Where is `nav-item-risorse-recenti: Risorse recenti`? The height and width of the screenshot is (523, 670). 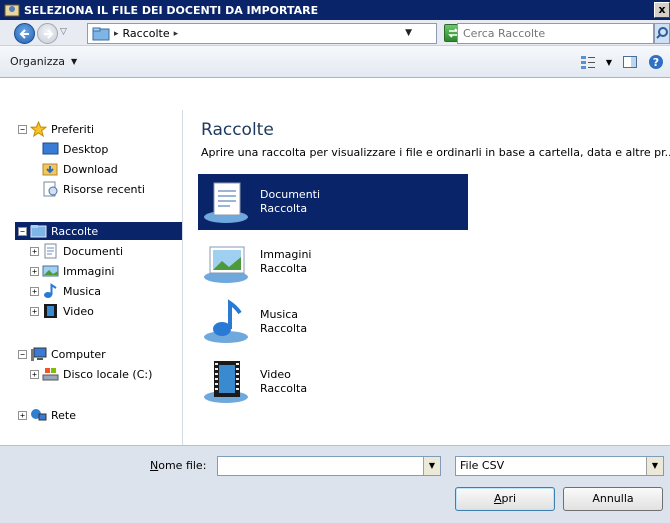
nav-item-risorse-recenti: Risorse recenti is located at coordinates (93, 189).